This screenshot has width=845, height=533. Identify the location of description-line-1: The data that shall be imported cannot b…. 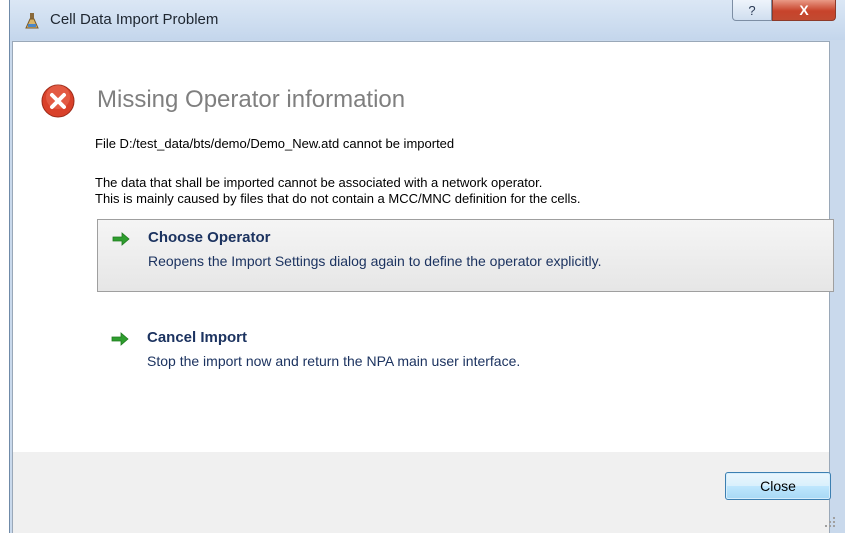
(319, 182).